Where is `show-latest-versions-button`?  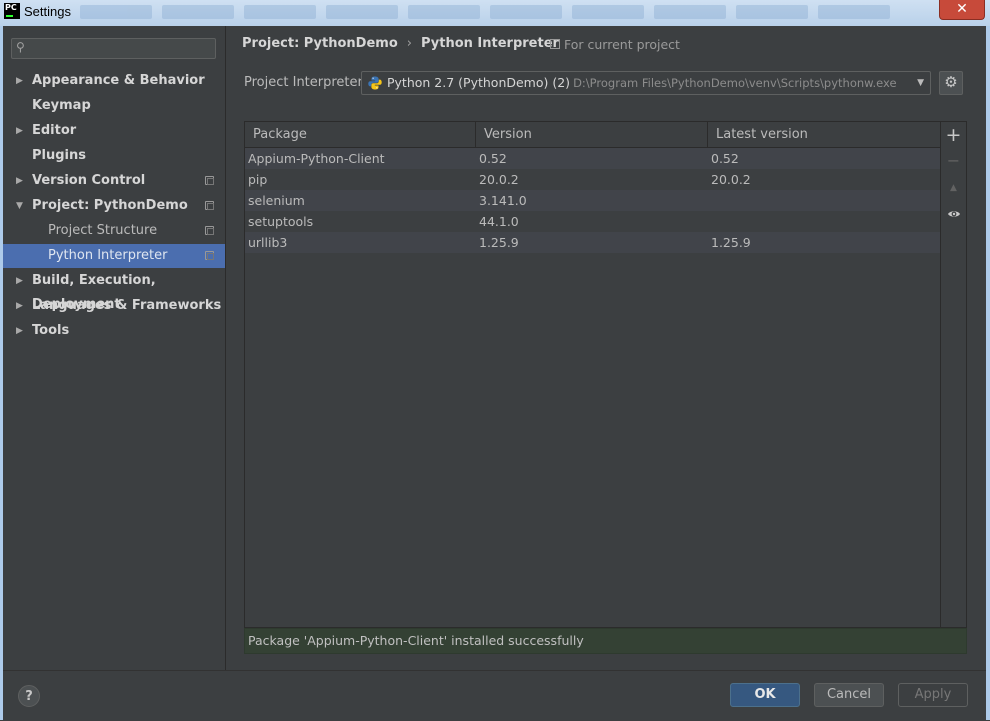
show-latest-versions-button is located at coordinates (953, 214).